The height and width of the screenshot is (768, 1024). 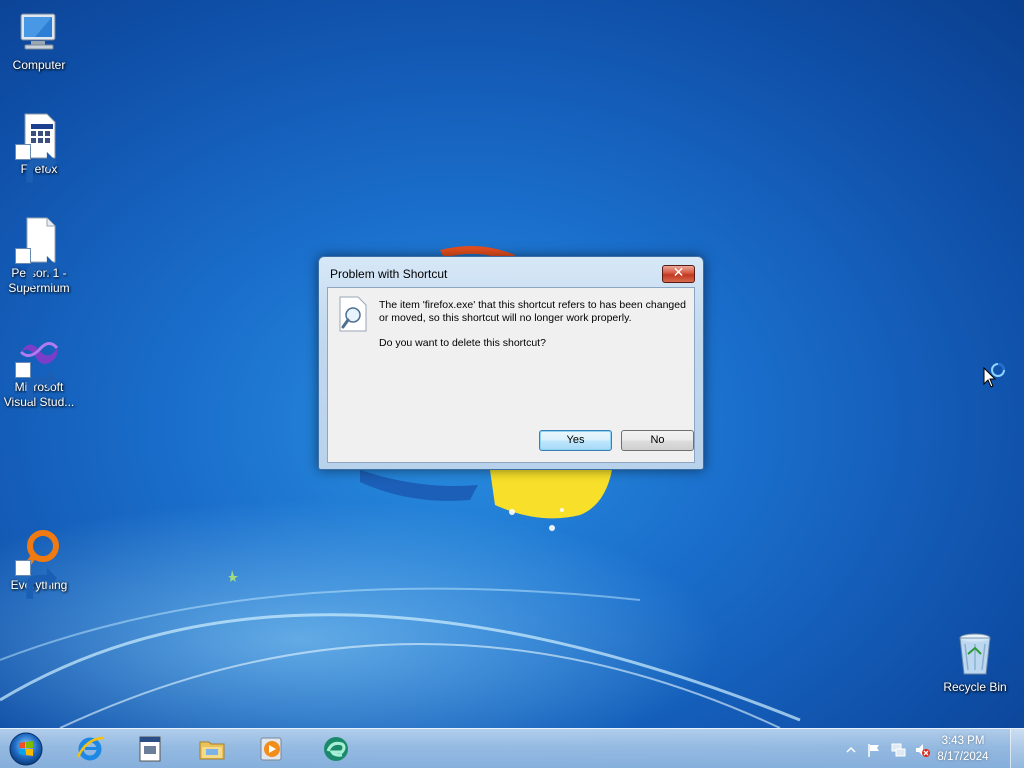 I want to click on taskbar: 3:43 PM 8/17/2024, so click(x=512, y=748).